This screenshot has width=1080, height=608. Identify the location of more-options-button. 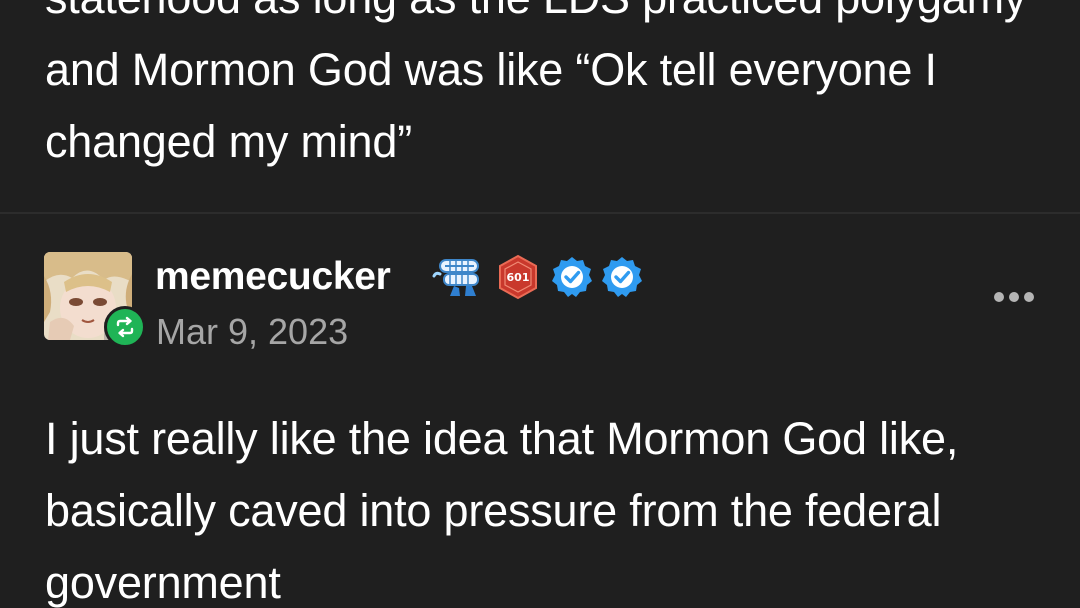
(1014, 297).